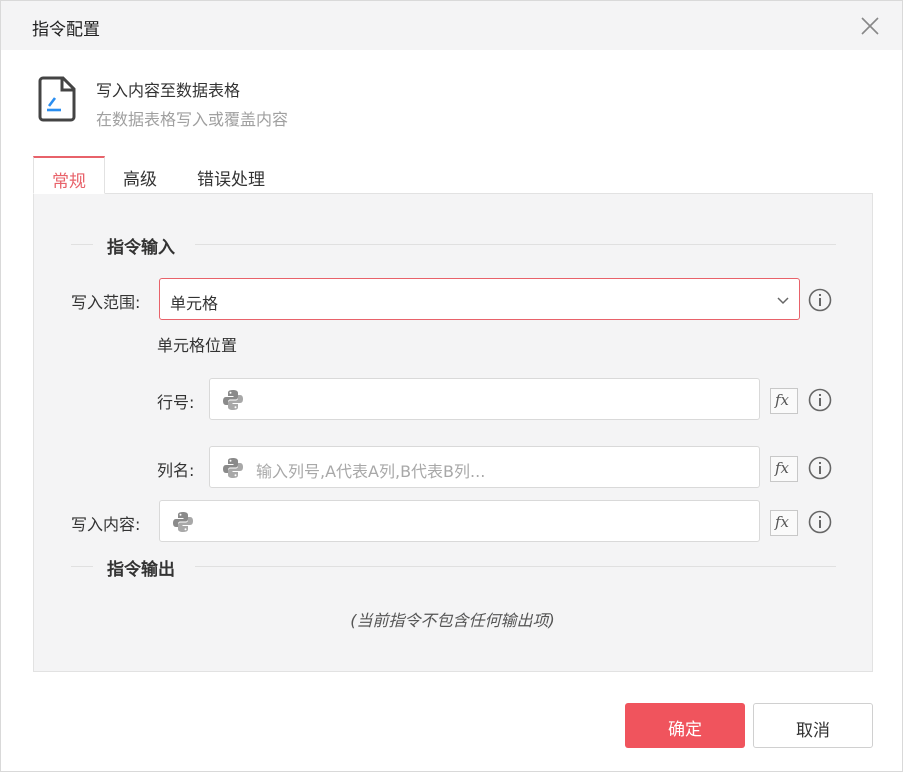  What do you see at coordinates (451, 25) in the screenshot?
I see `dialog-titlebar: 指令配置` at bounding box center [451, 25].